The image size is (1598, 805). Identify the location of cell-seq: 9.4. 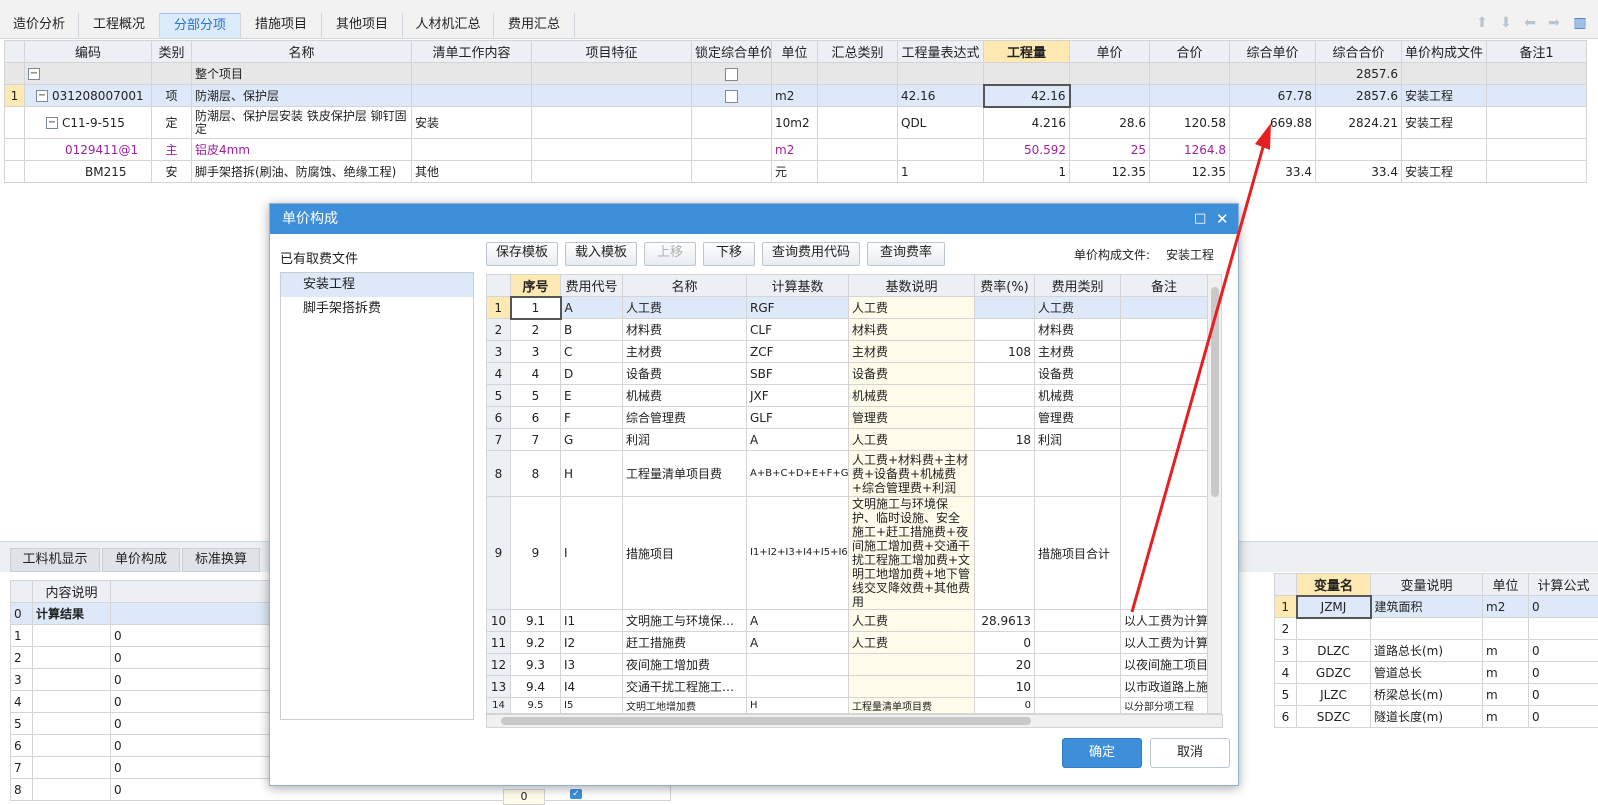
(536, 687).